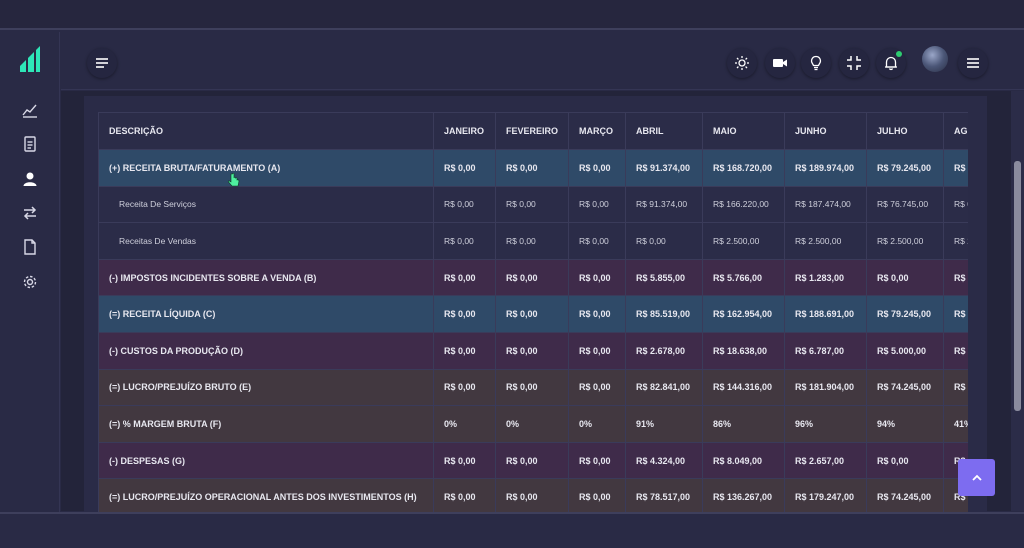 The image size is (1024, 548). I want to click on sidebar, so click(30, 272).